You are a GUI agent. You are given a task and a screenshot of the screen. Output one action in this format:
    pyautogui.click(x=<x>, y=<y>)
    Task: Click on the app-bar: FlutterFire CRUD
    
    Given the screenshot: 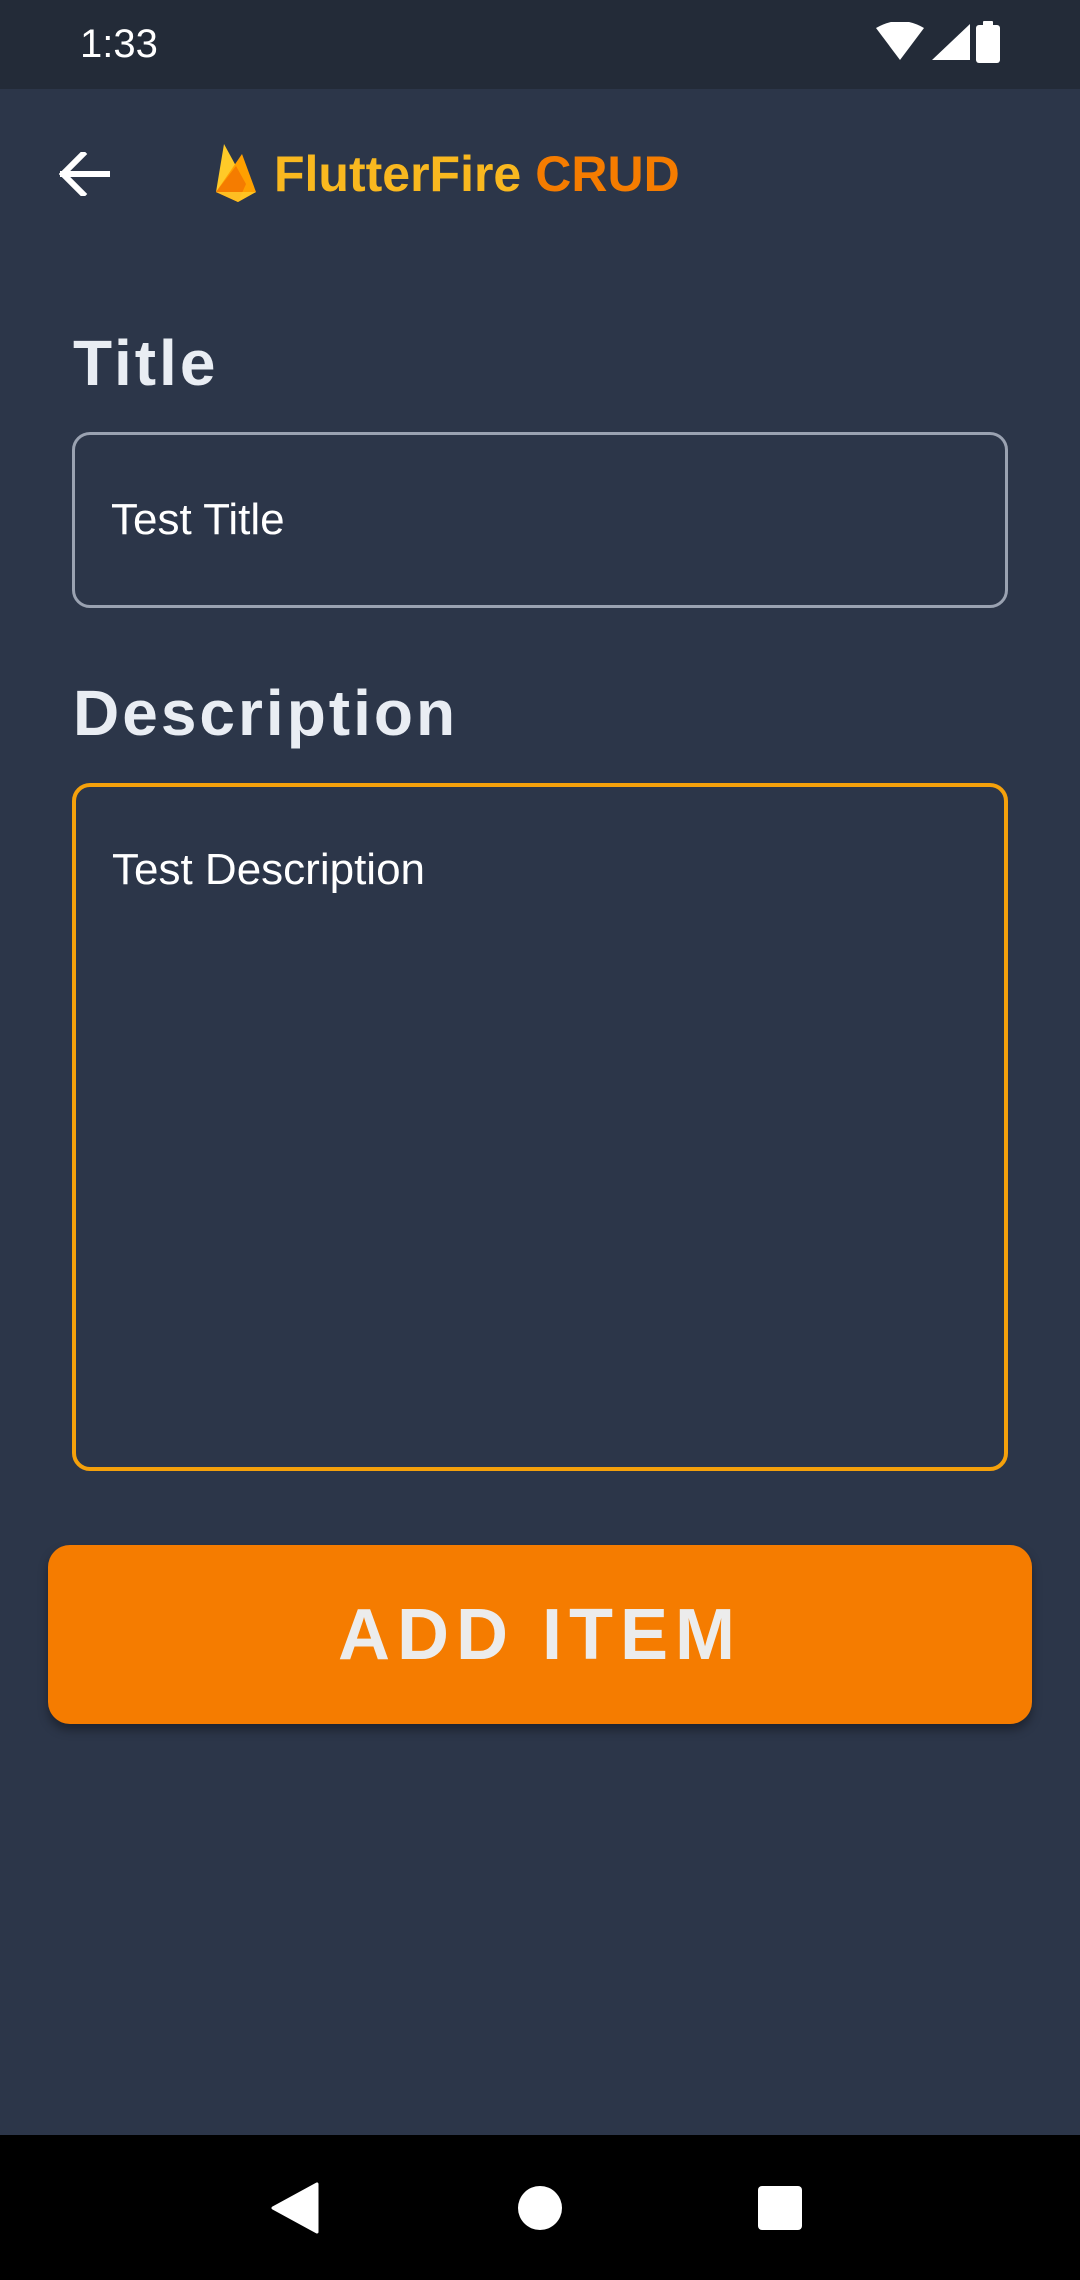 What is the action you would take?
    pyautogui.click(x=540, y=174)
    